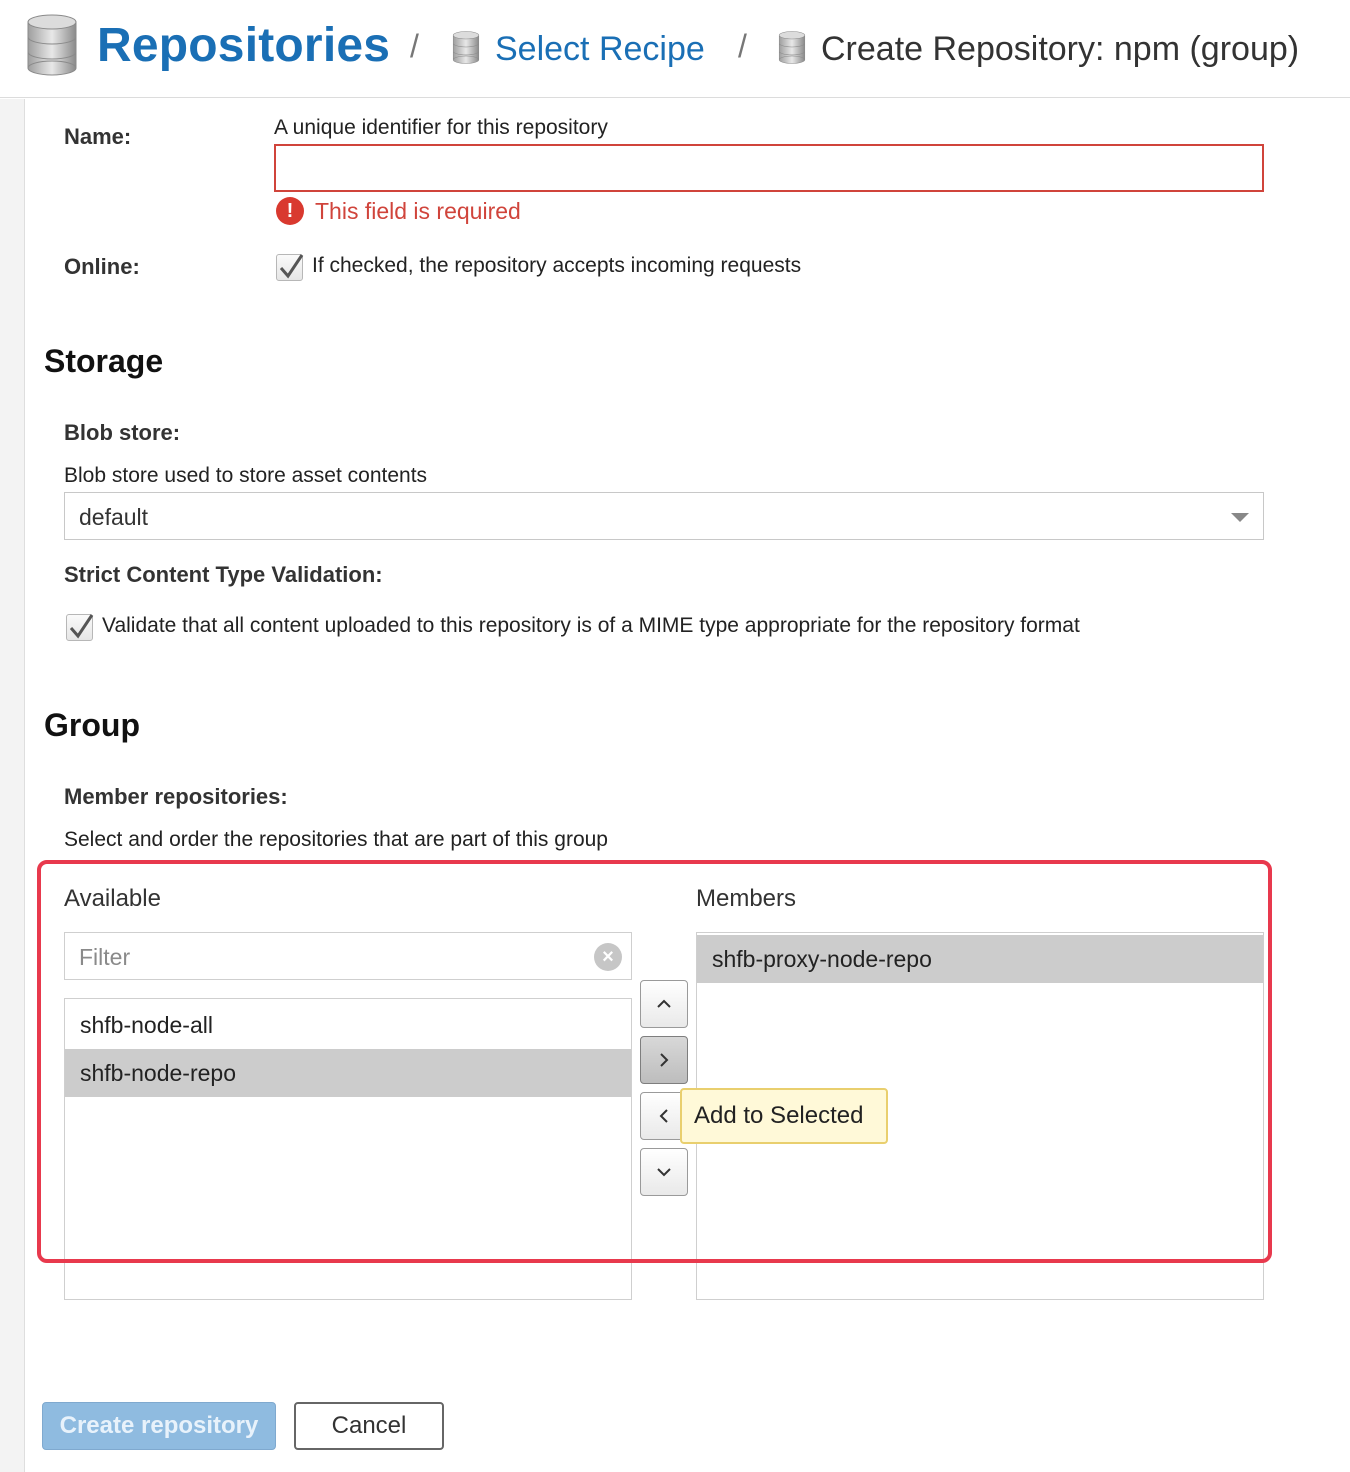 This screenshot has height=1472, width=1350. What do you see at coordinates (348, 1149) in the screenshot?
I see `available-list: shfb-node-all shfb-node-repo` at bounding box center [348, 1149].